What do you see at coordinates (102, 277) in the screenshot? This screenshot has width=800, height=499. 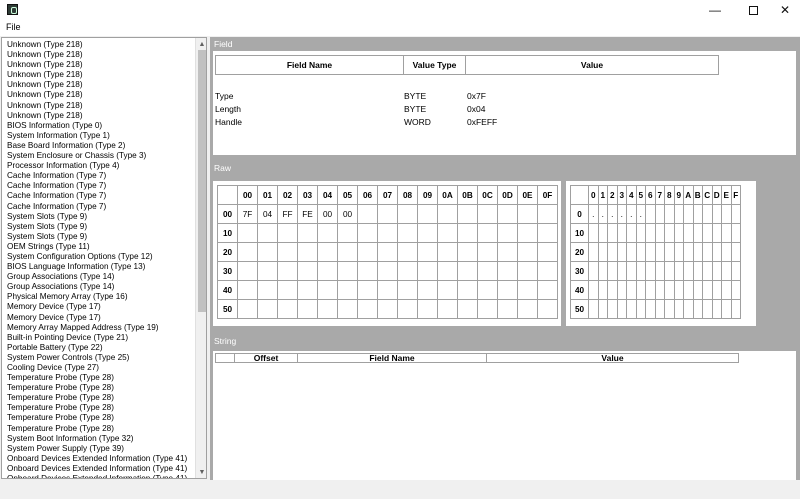 I see `list-item: Group Associations (Type 14)` at bounding box center [102, 277].